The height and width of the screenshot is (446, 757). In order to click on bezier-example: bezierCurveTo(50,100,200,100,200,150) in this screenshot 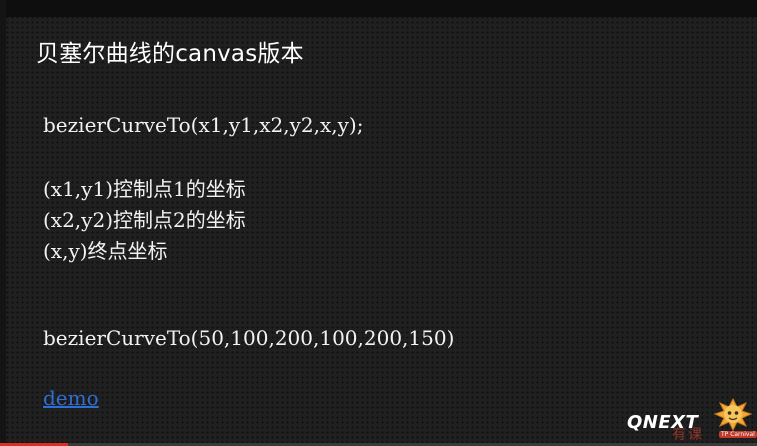, I will do `click(249, 338)`.